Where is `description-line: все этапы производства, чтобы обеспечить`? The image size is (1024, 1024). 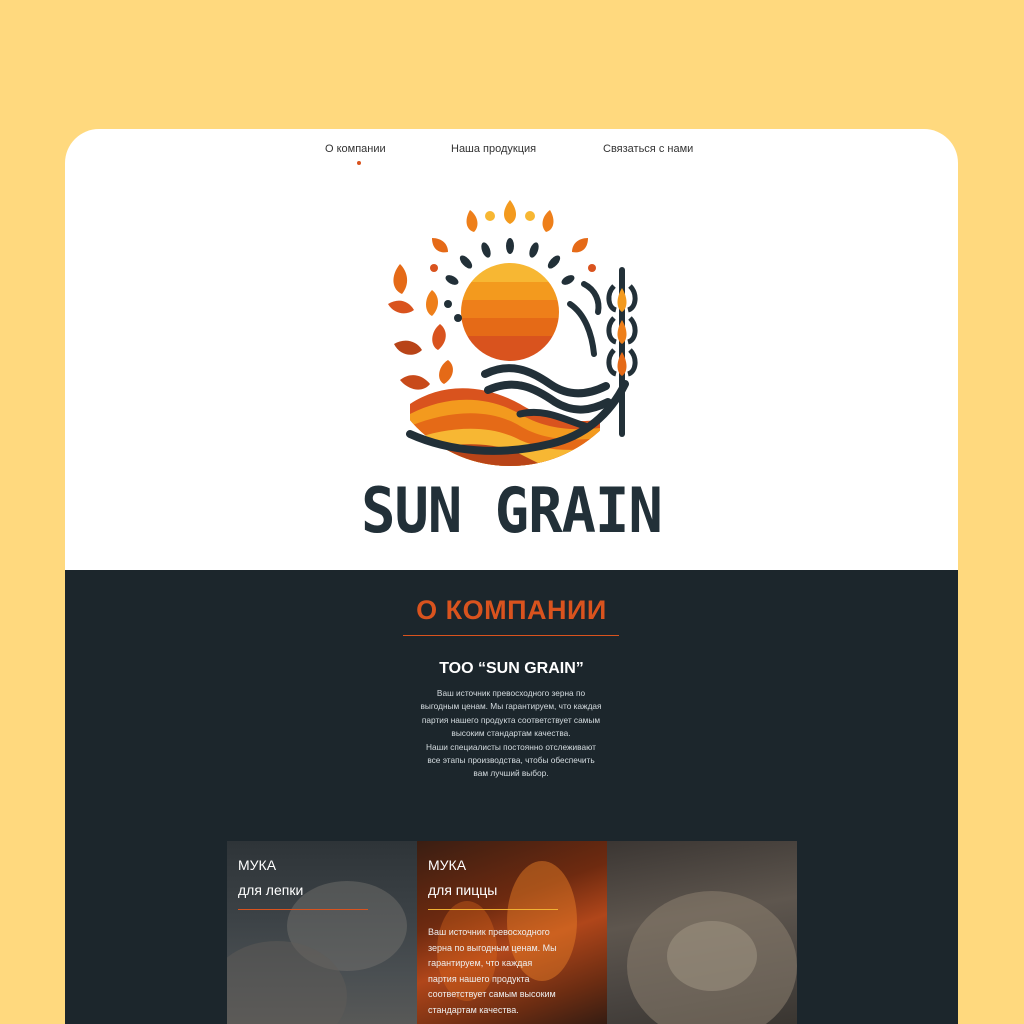 description-line: все этапы производства, чтобы обеспечить is located at coordinates (511, 760).